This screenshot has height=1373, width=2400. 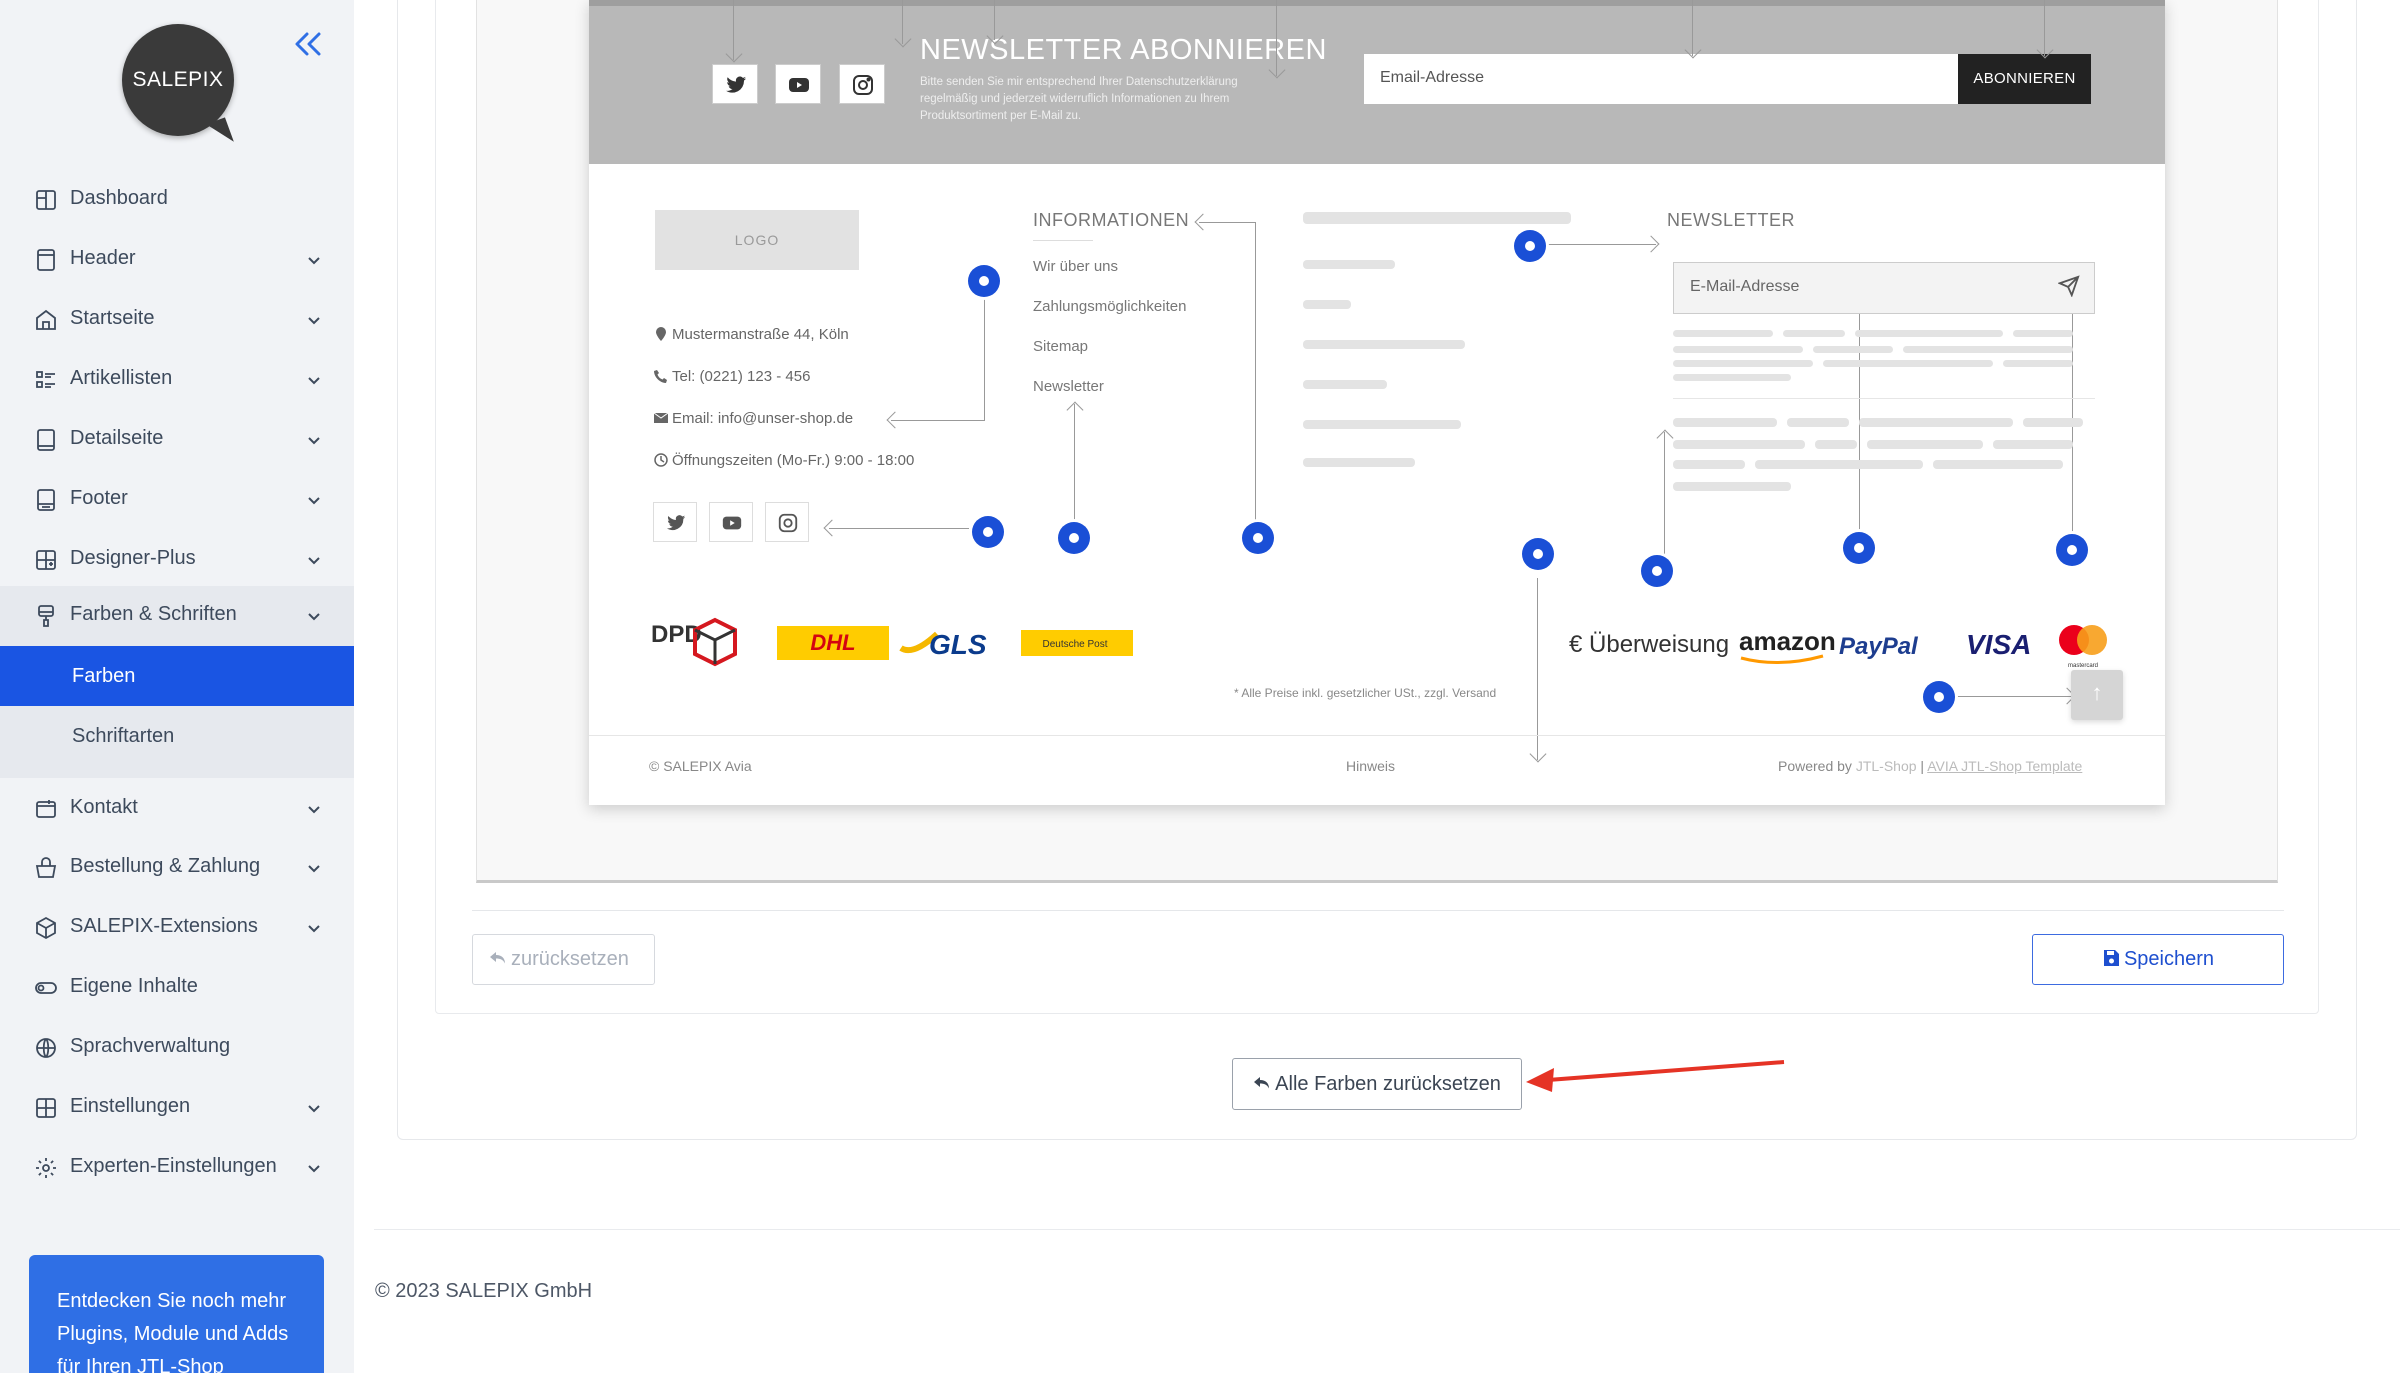 I want to click on sidebar-item-label: Bestellung & Zahlung, so click(x=165, y=866).